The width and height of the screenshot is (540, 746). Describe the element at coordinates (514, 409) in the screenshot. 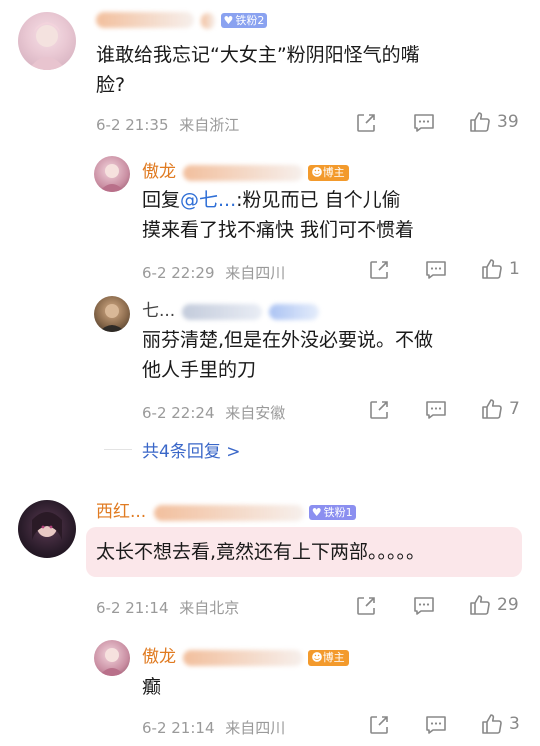

I see `like-count: 7` at that location.